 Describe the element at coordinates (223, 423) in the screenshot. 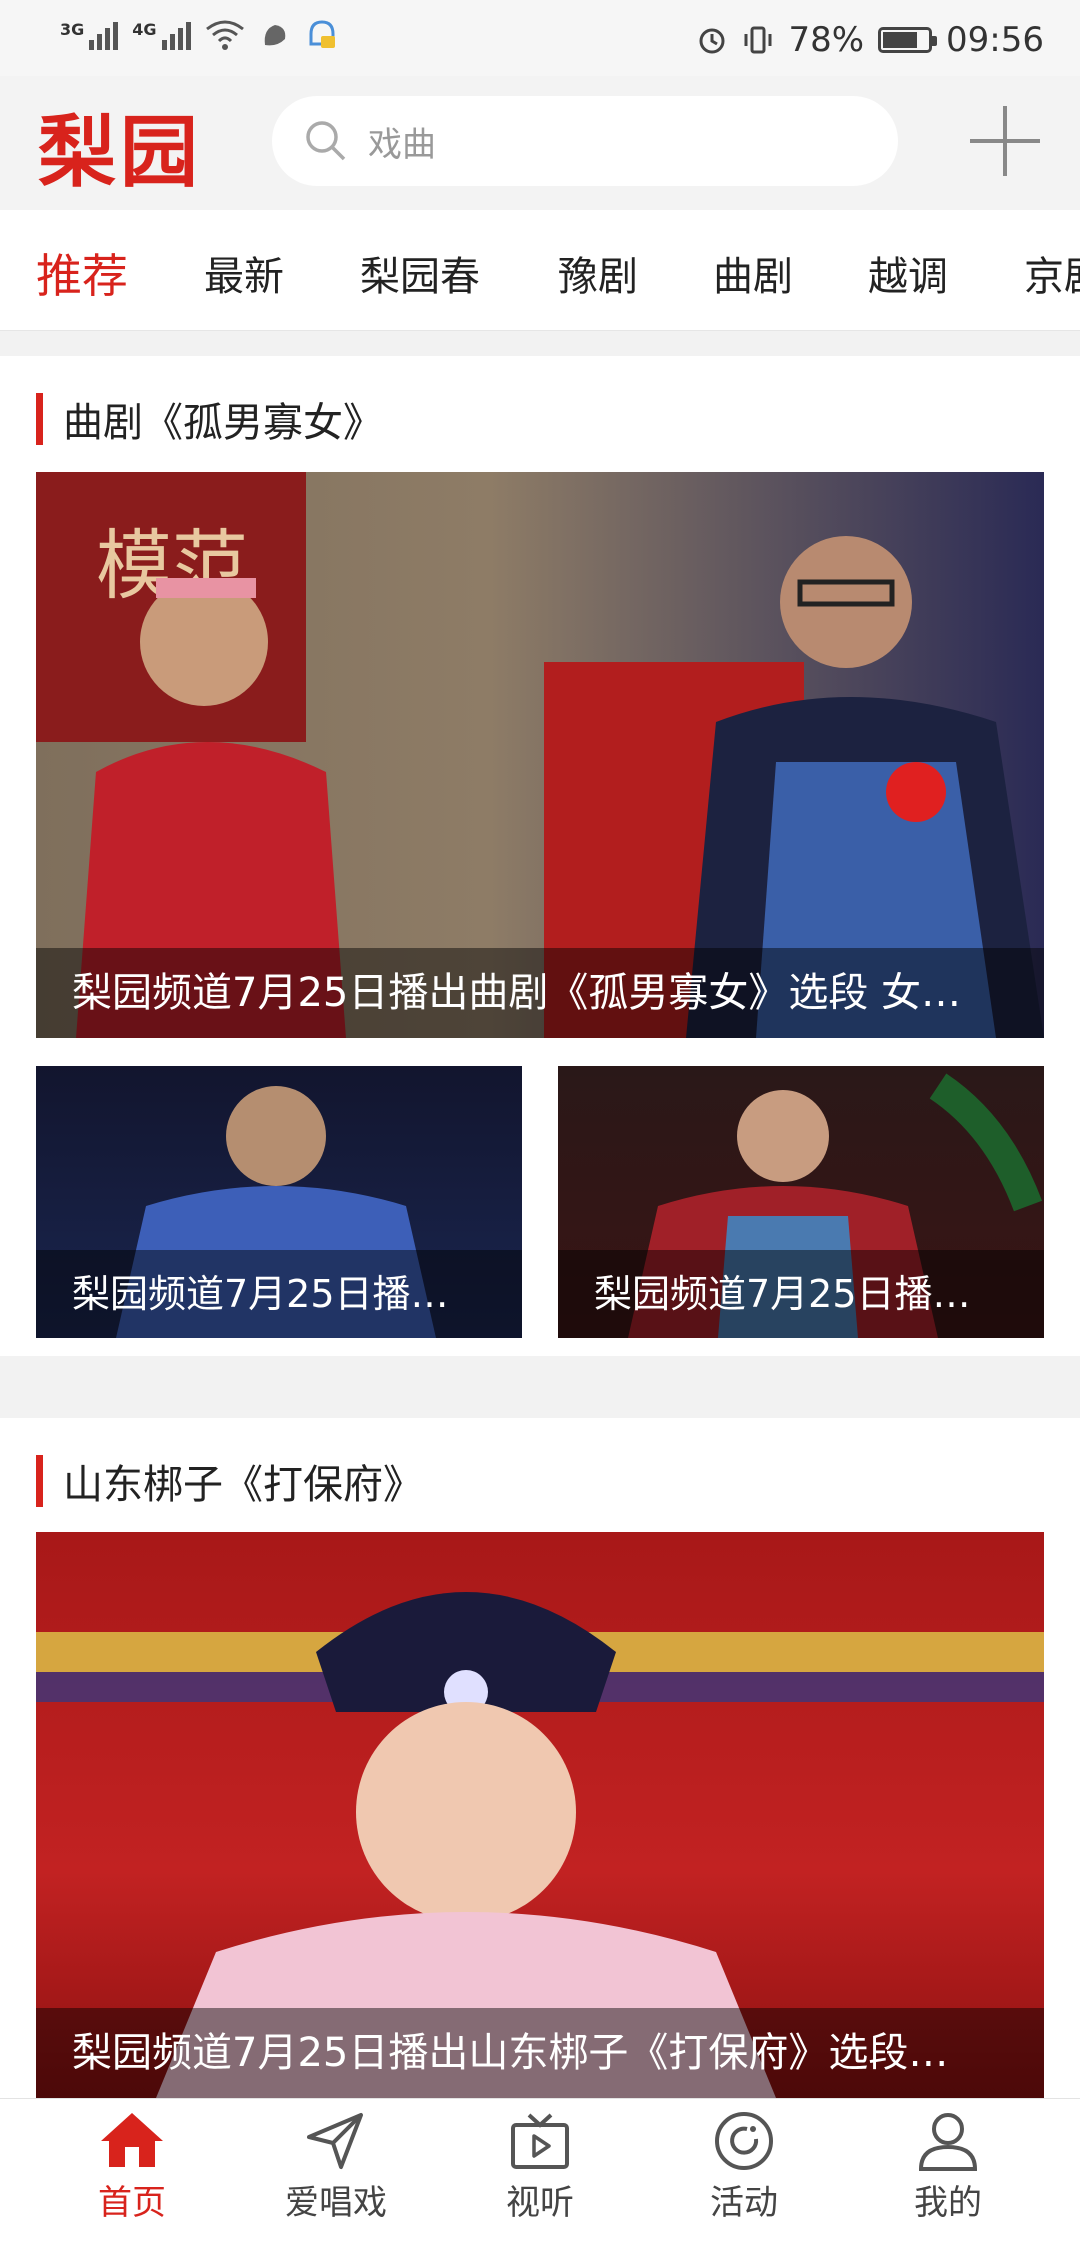

I see `section-title-text: 曲剧《孤男寡女》` at that location.